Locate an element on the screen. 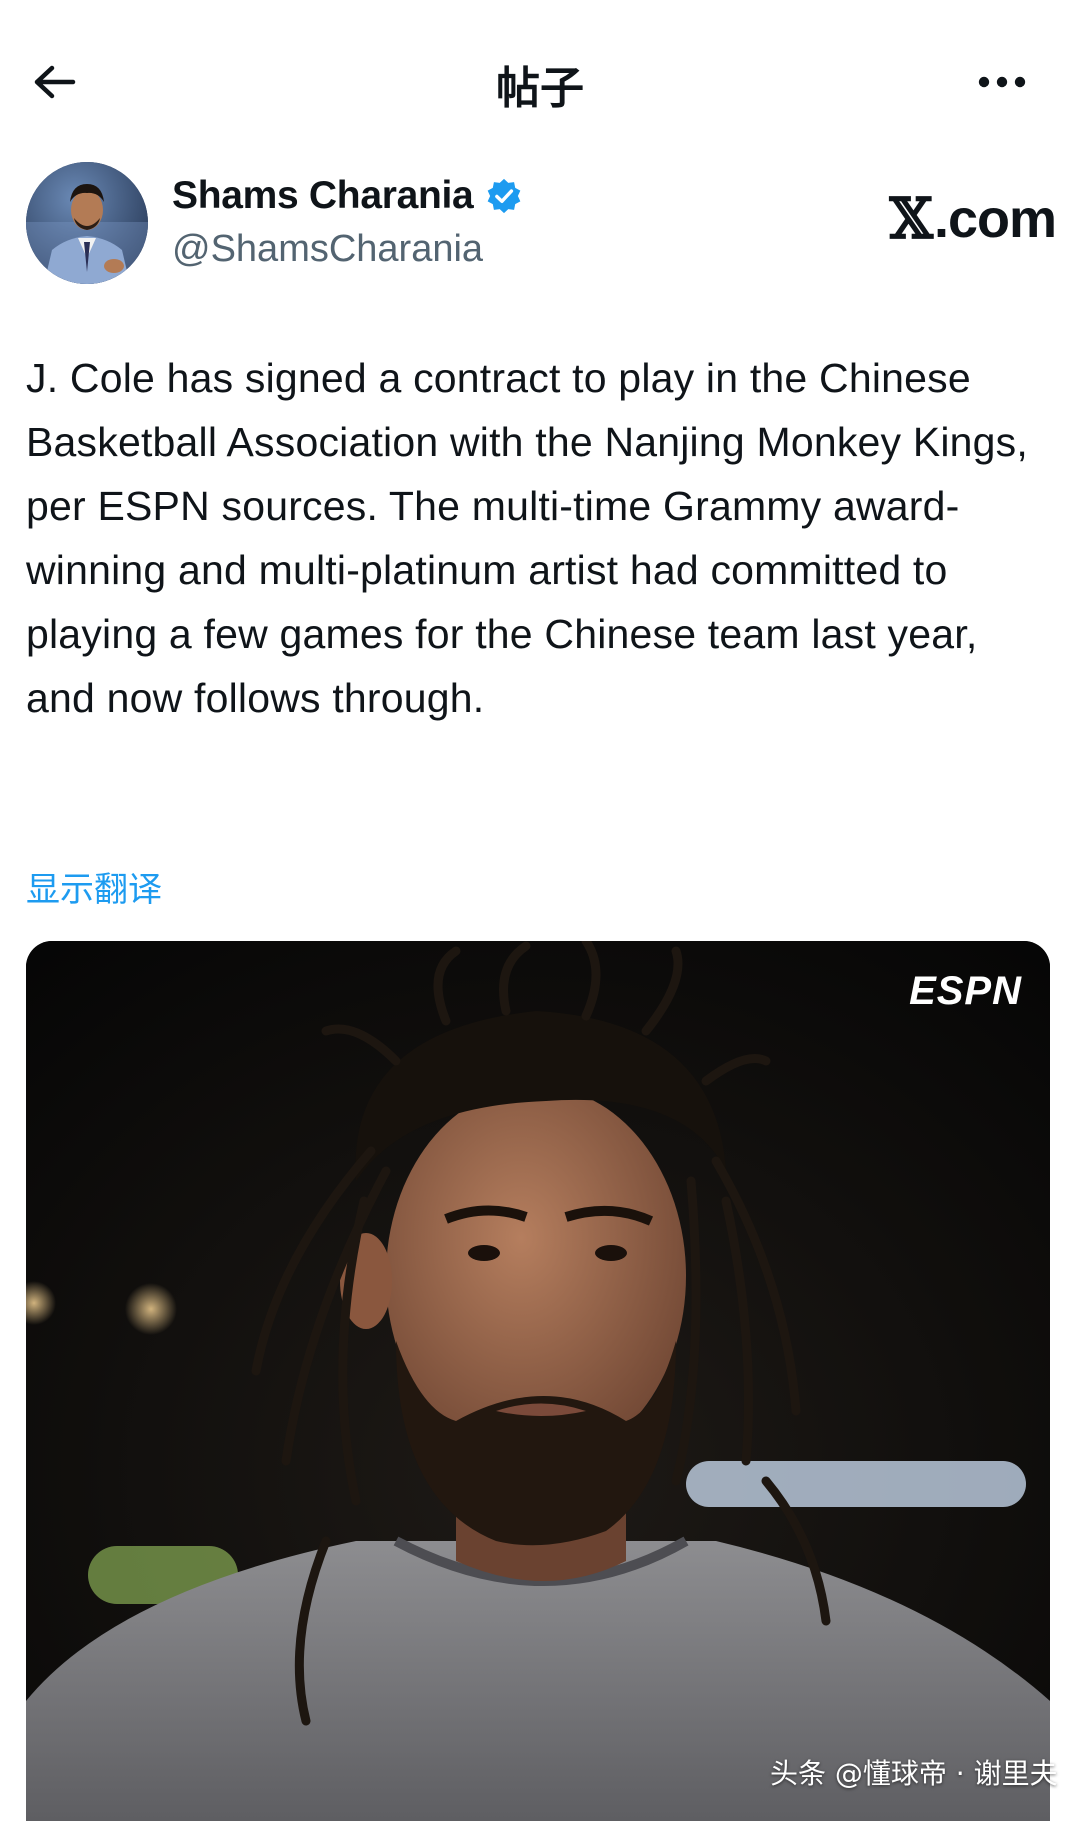 The image size is (1080, 1821). author-name: Shams Charania is located at coordinates (323, 196).